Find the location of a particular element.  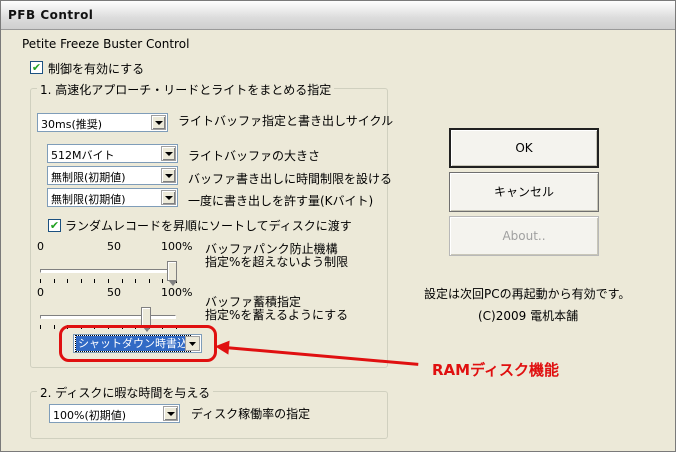

annotation-highlight-box is located at coordinates (138, 343).